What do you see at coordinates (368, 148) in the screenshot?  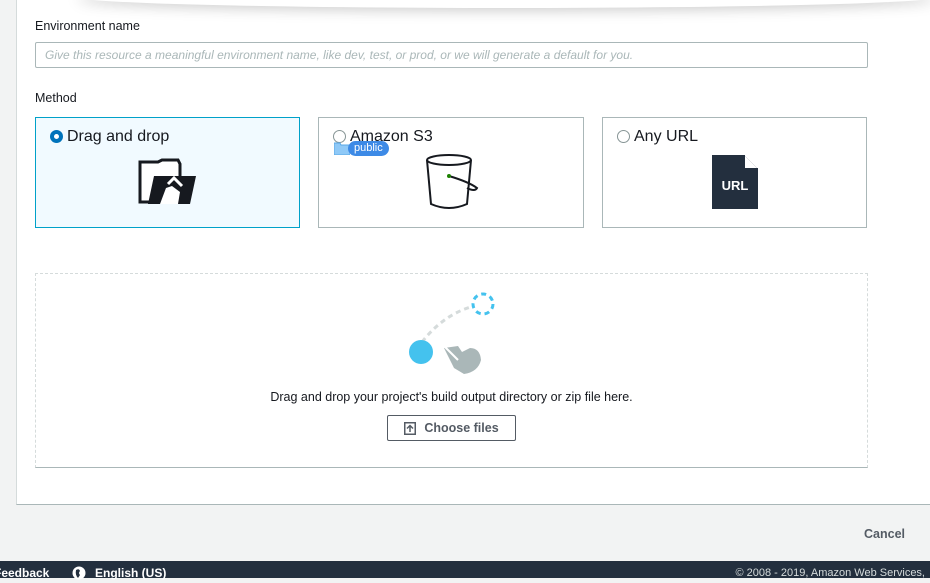 I see `public-badge: public` at bounding box center [368, 148].